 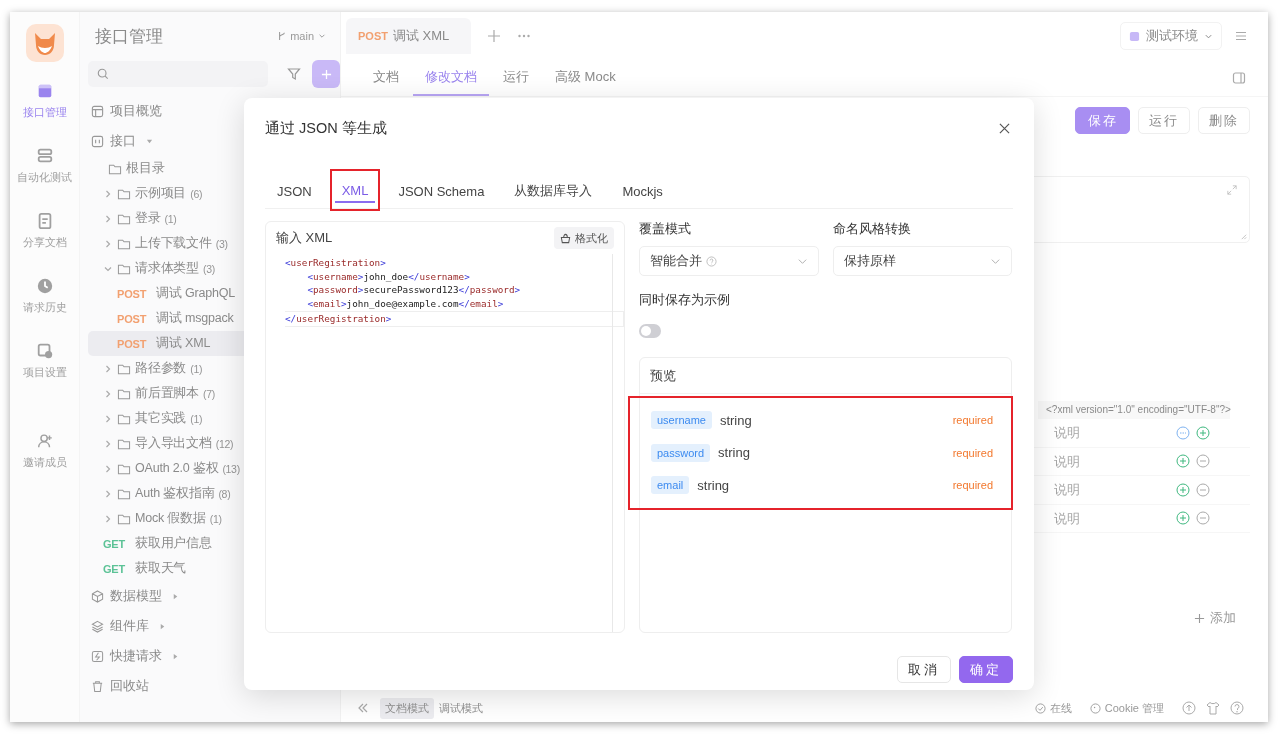 I want to click on field-label: 命名风格转换, so click(x=872, y=229).